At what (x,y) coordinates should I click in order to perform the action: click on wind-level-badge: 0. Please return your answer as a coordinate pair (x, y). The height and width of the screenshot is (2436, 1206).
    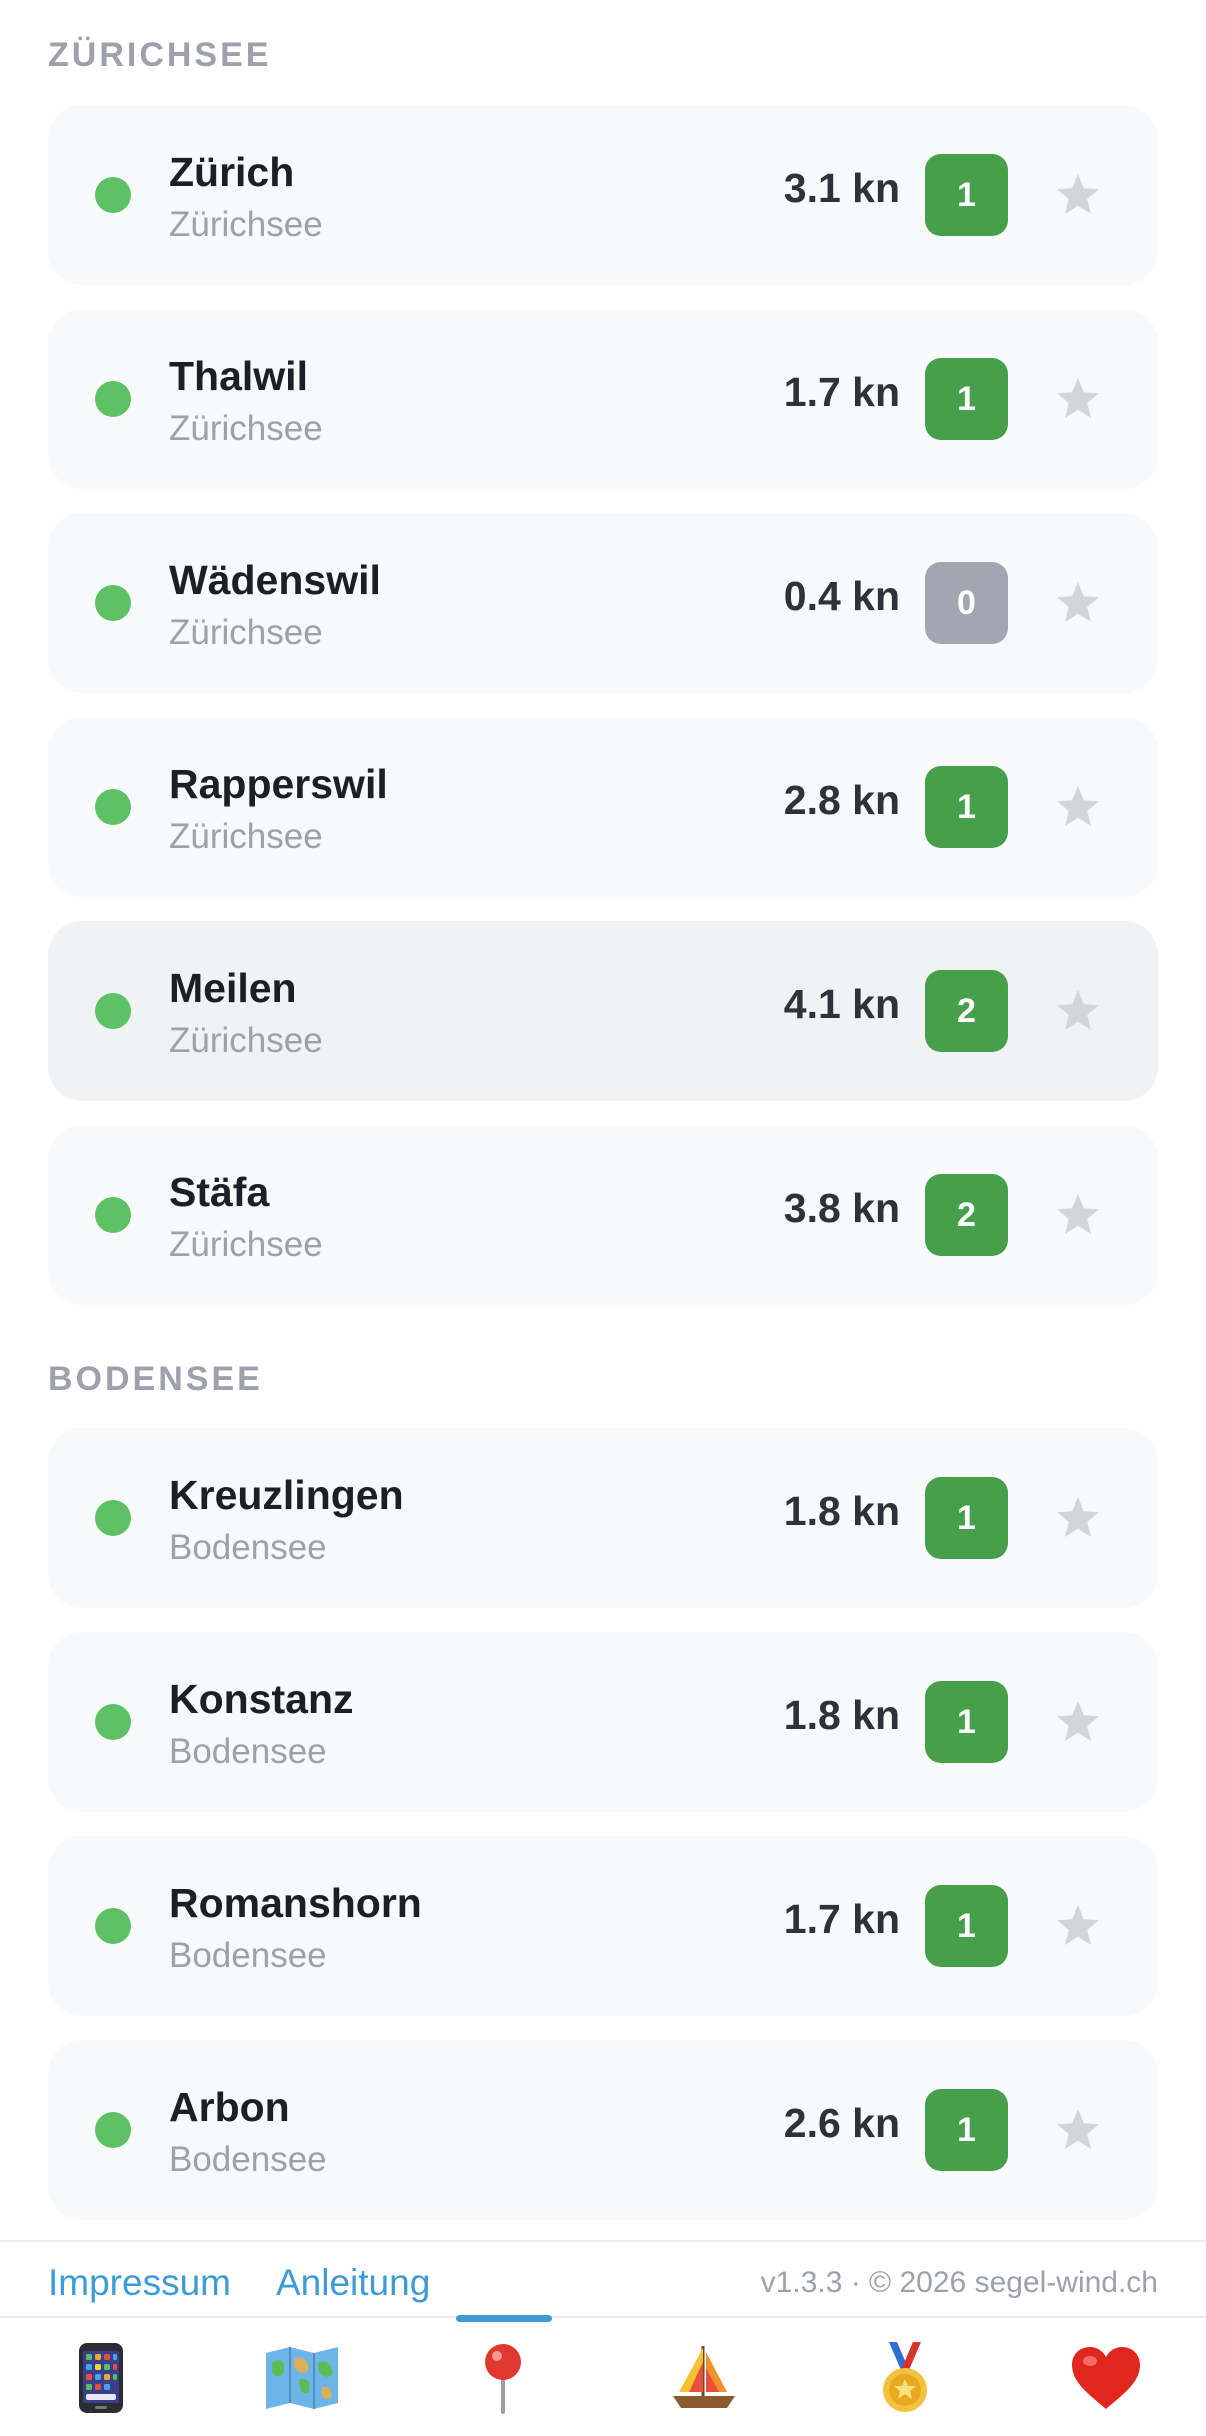
    Looking at the image, I should click on (966, 603).